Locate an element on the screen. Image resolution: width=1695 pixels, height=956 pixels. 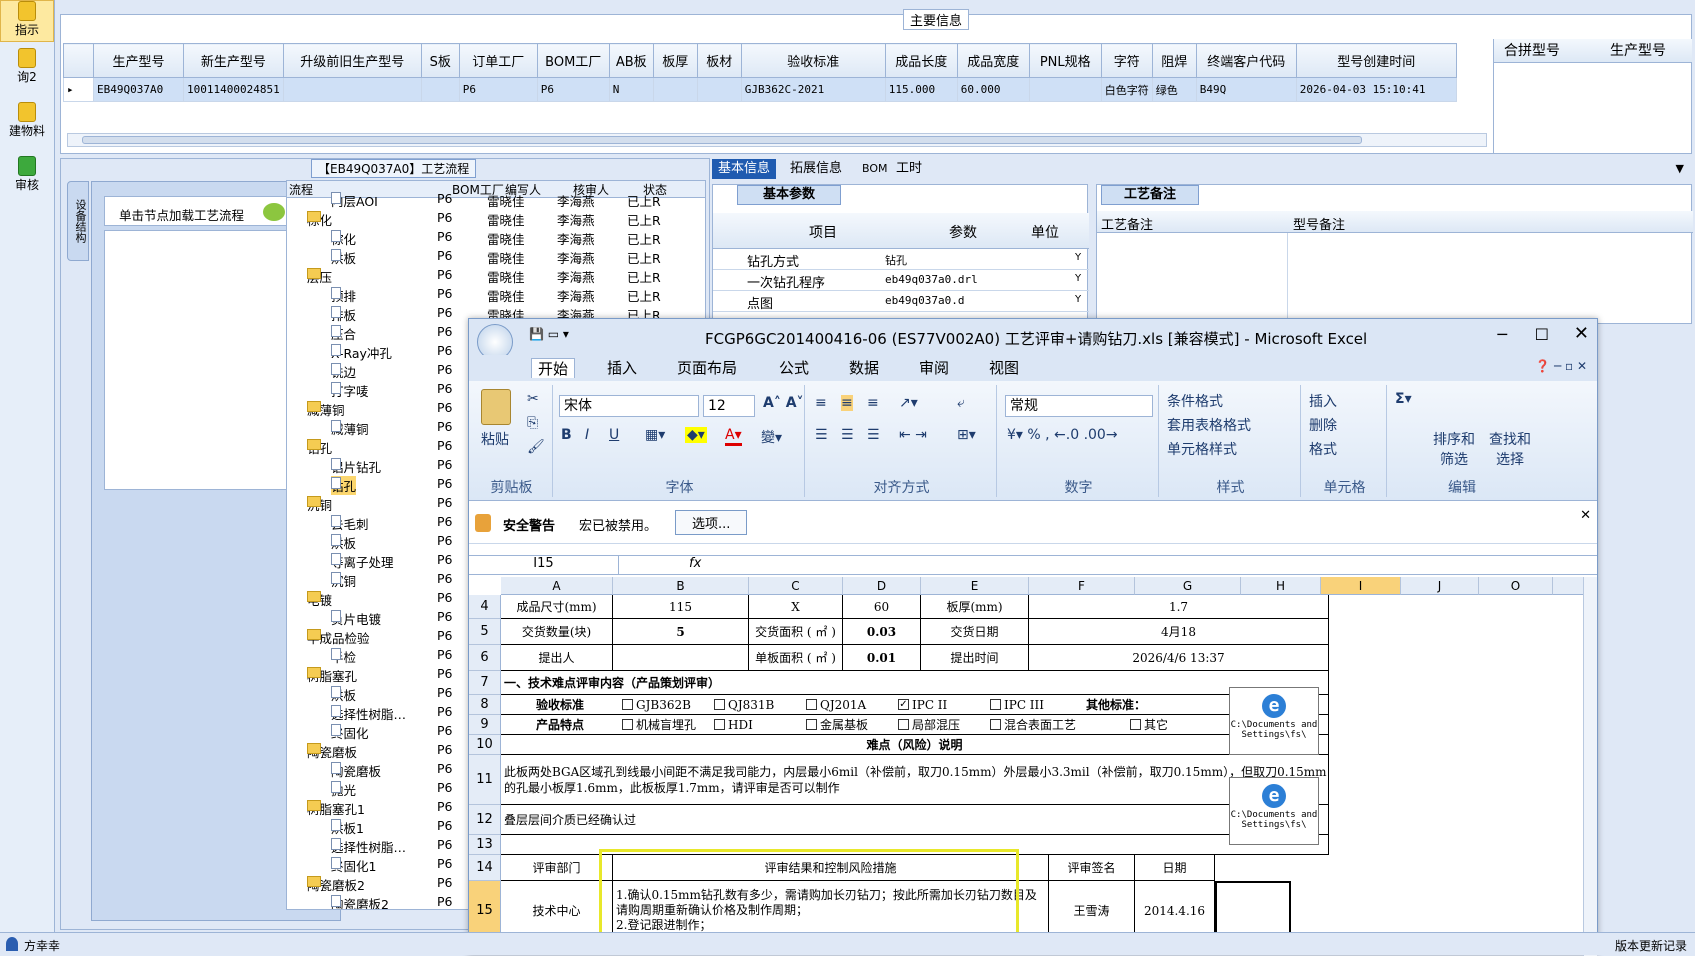
main-col-header: 板材 is located at coordinates (719, 60).